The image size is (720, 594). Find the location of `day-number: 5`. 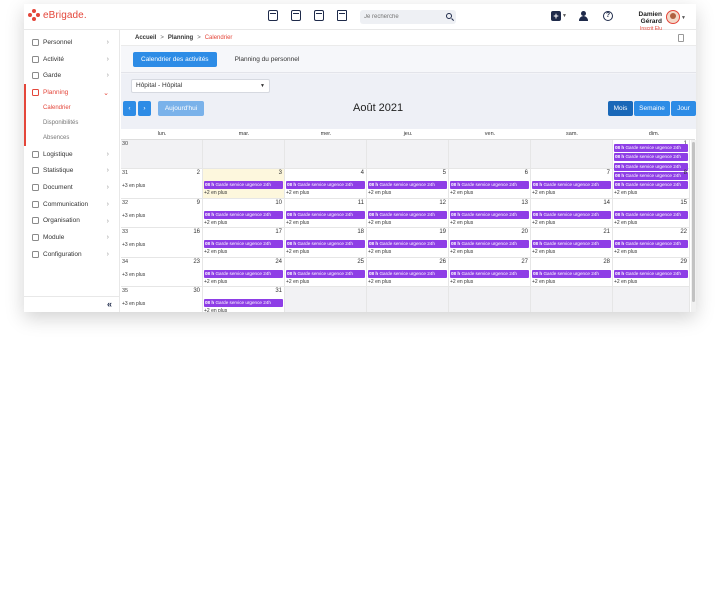

day-number: 5 is located at coordinates (444, 173).